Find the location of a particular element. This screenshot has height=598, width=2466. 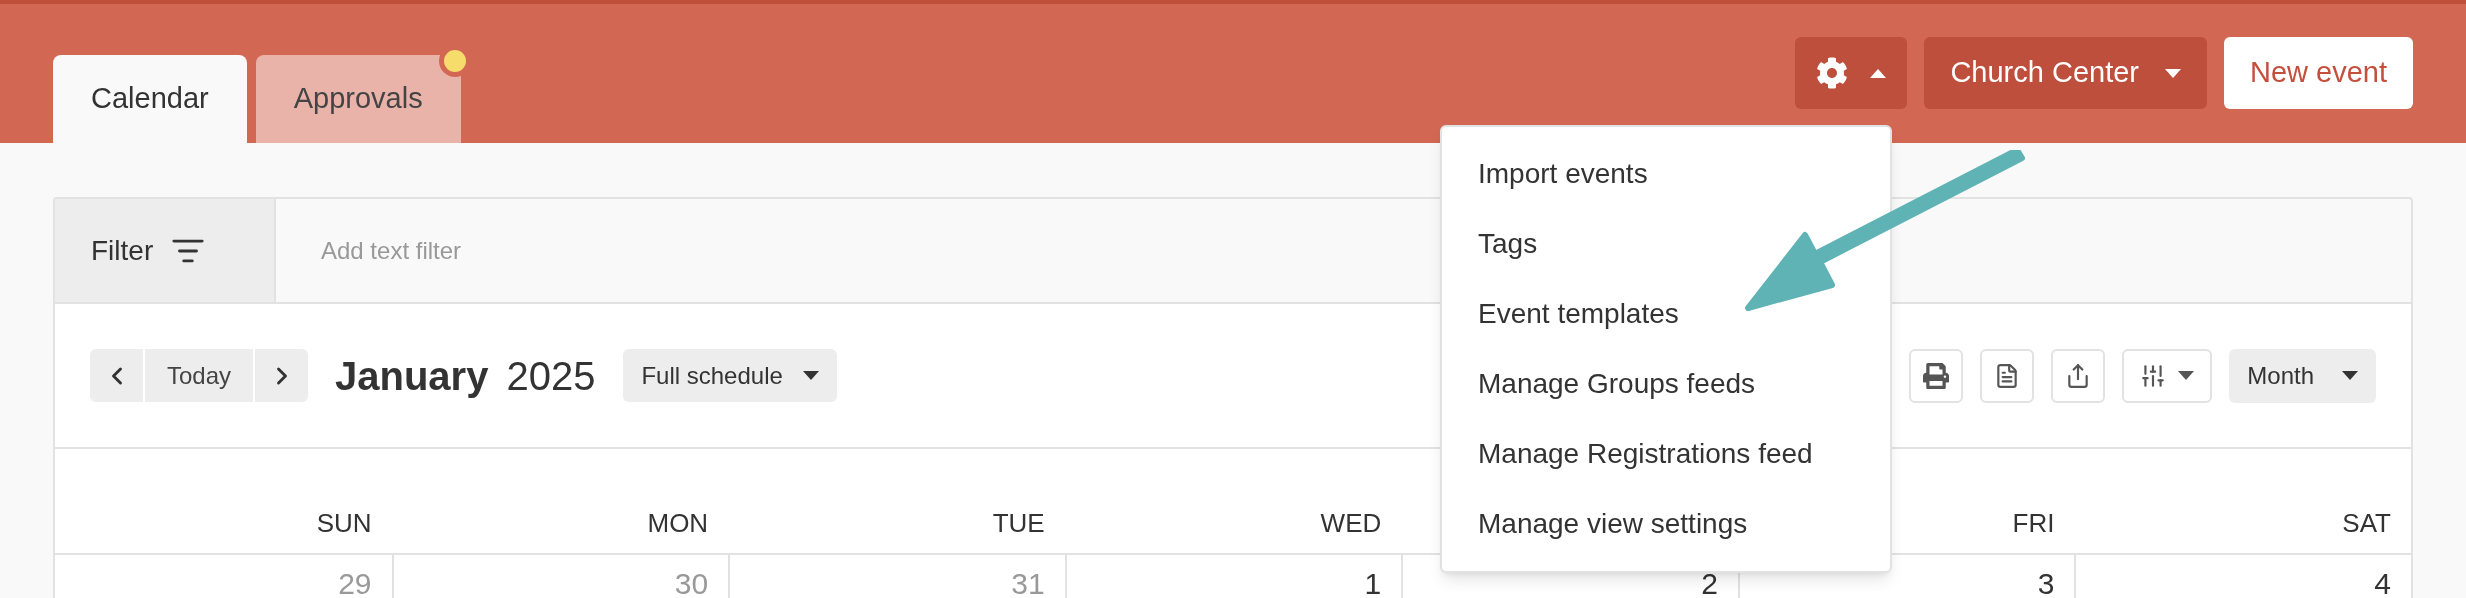

calendar-selector-button: Church Center is located at coordinates (2065, 73).